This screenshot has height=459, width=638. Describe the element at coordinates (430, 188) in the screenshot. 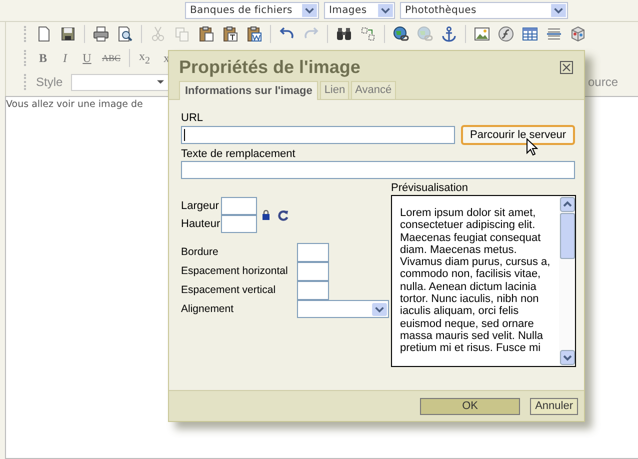

I see `preview-label: Prévisualisation` at that location.